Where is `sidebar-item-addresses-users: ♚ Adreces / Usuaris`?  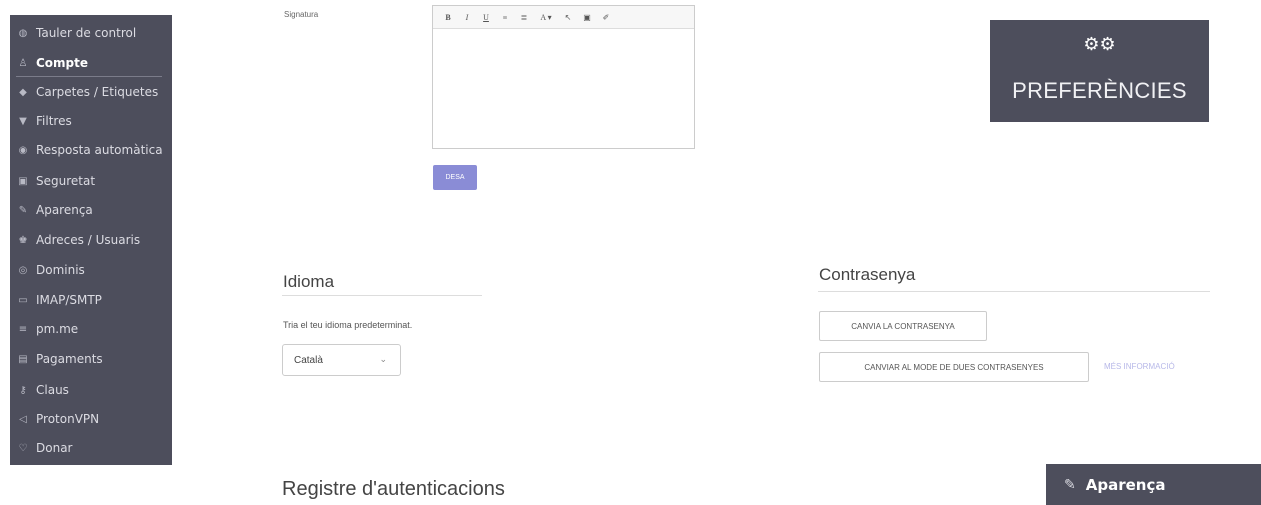
sidebar-item-addresses-users: ♚ Adreces / Usuaris is located at coordinates (91, 240).